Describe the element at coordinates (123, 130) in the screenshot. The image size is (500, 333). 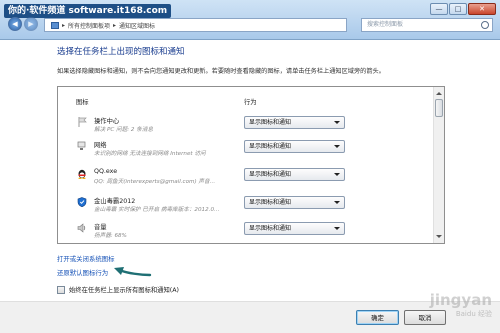
I see `item-detail: 解决 PC 问题: 2 条消息` at that location.